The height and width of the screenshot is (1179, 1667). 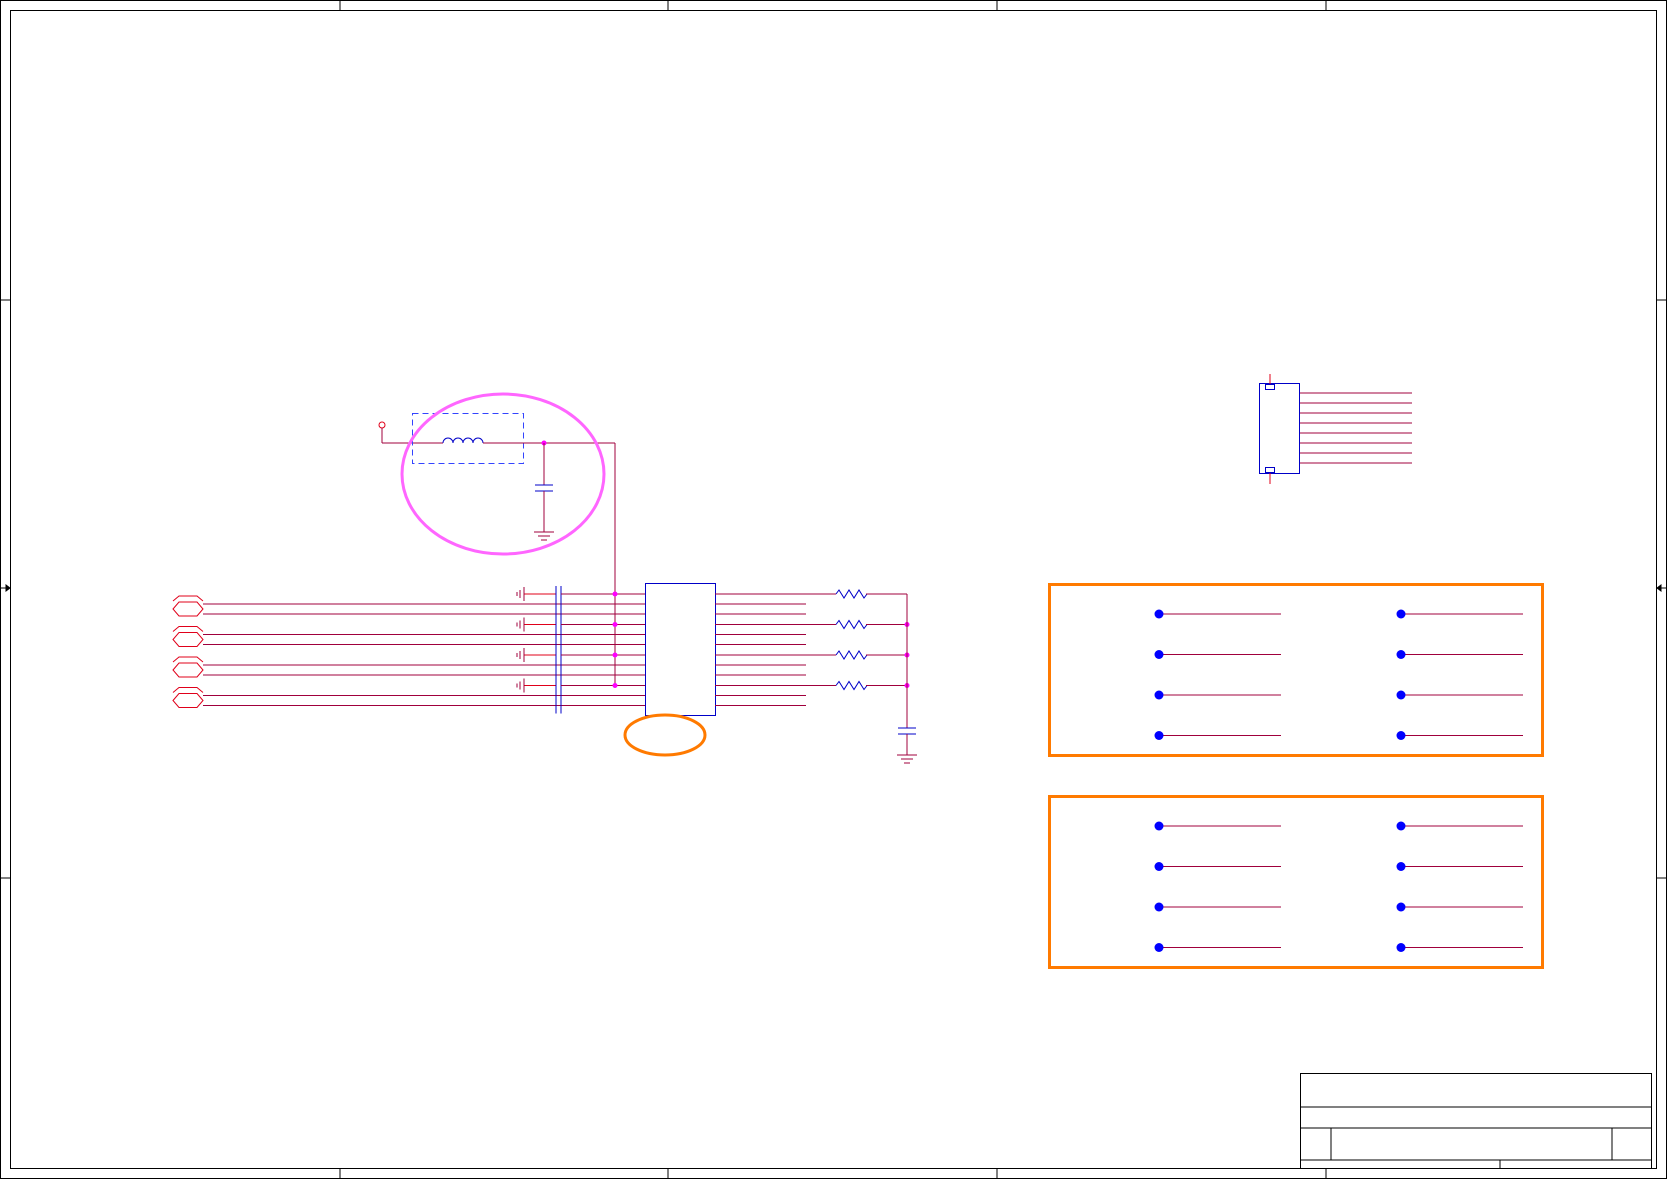 I want to click on bus-capacitor, so click(x=907, y=679).